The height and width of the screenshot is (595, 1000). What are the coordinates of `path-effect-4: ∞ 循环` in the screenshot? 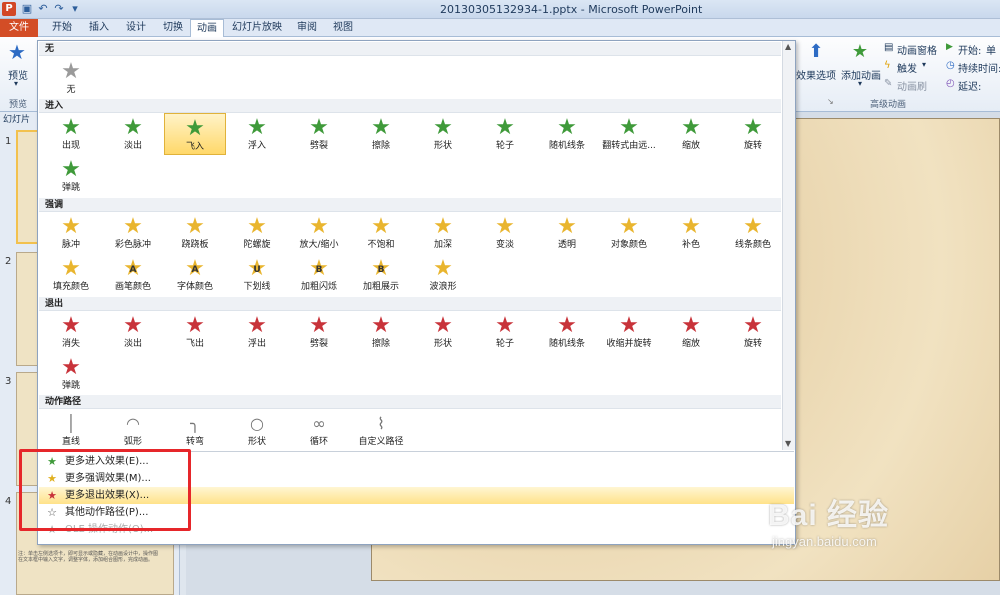 It's located at (319, 430).